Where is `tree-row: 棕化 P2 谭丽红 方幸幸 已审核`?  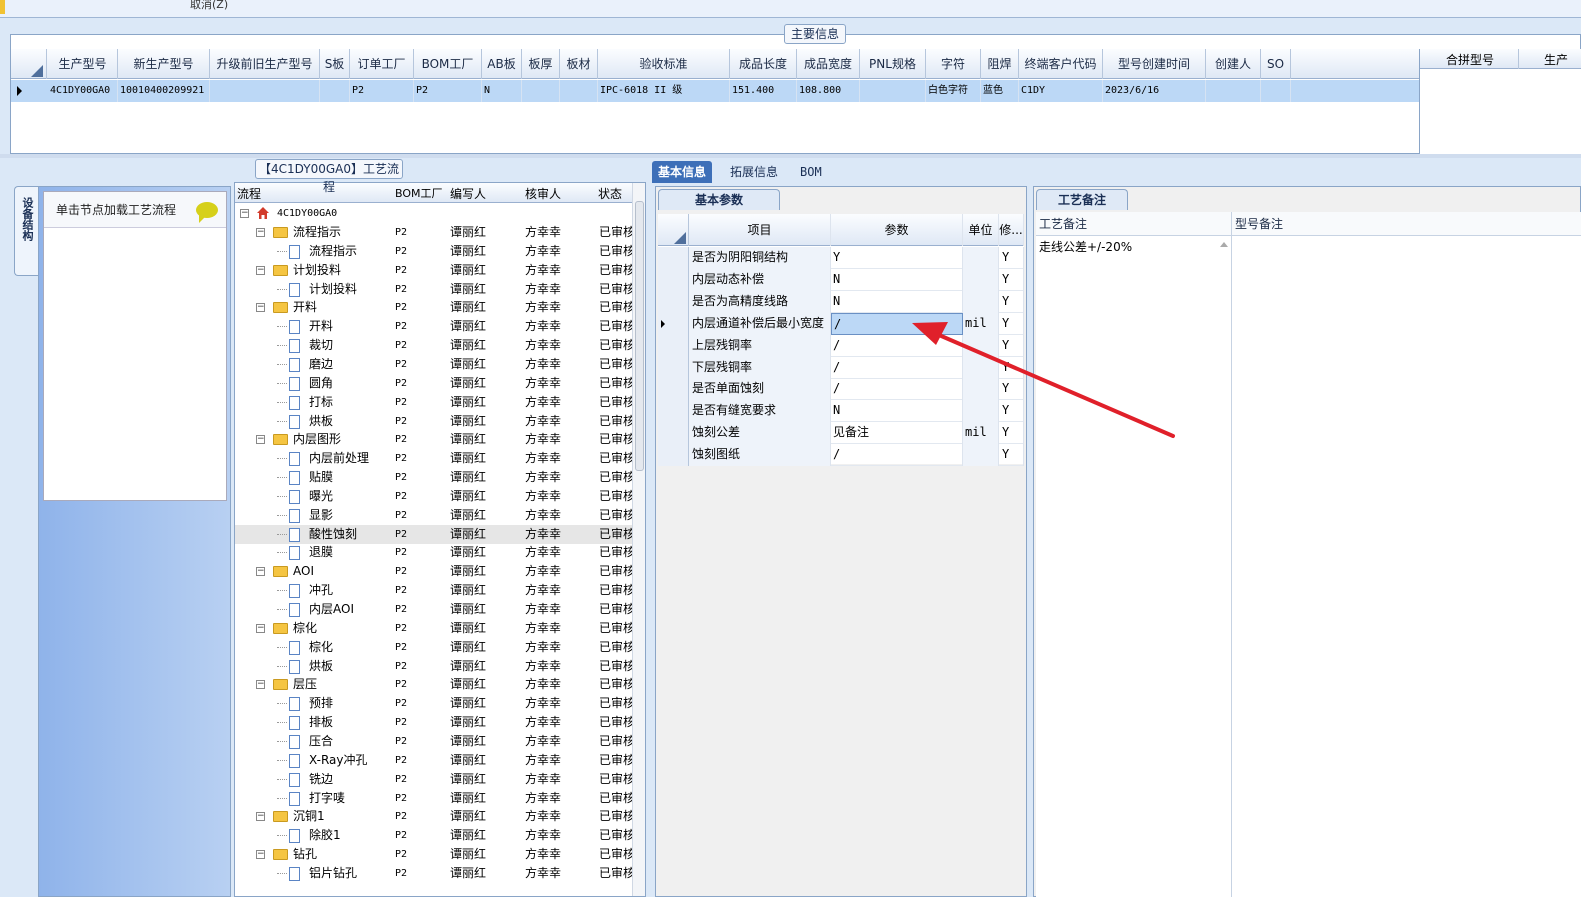
tree-row: 棕化 P2 谭丽红 方幸幸 已审核 is located at coordinates (434, 647).